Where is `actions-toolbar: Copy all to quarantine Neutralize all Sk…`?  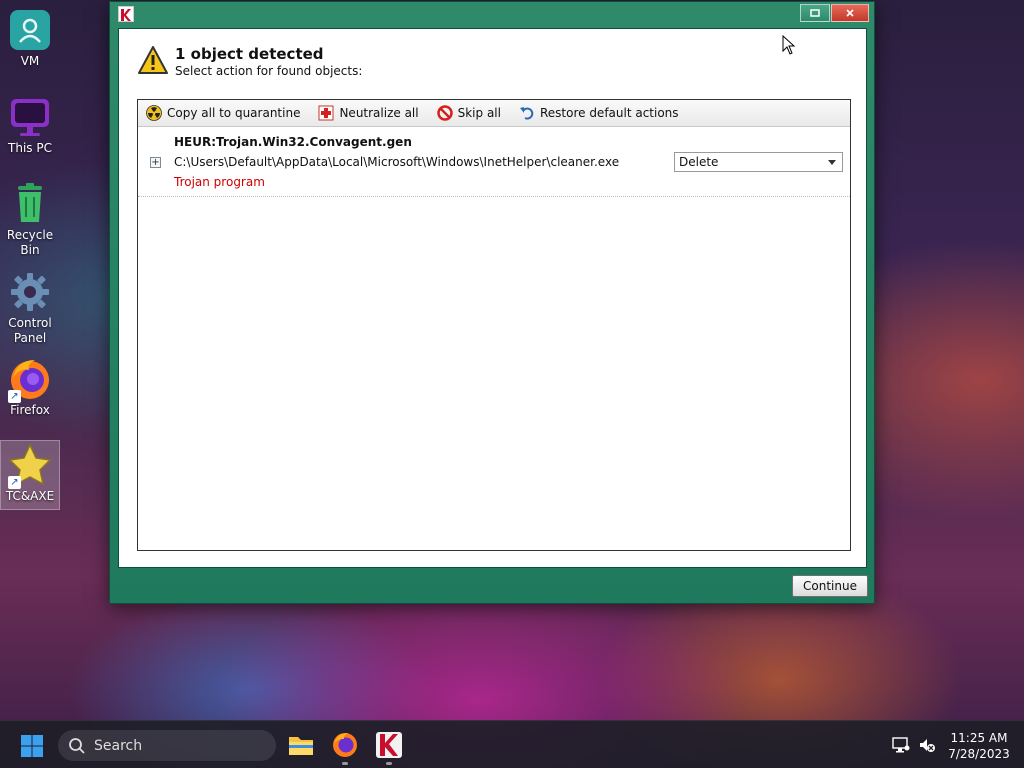 actions-toolbar: Copy all to quarantine Neutralize all Sk… is located at coordinates (494, 113).